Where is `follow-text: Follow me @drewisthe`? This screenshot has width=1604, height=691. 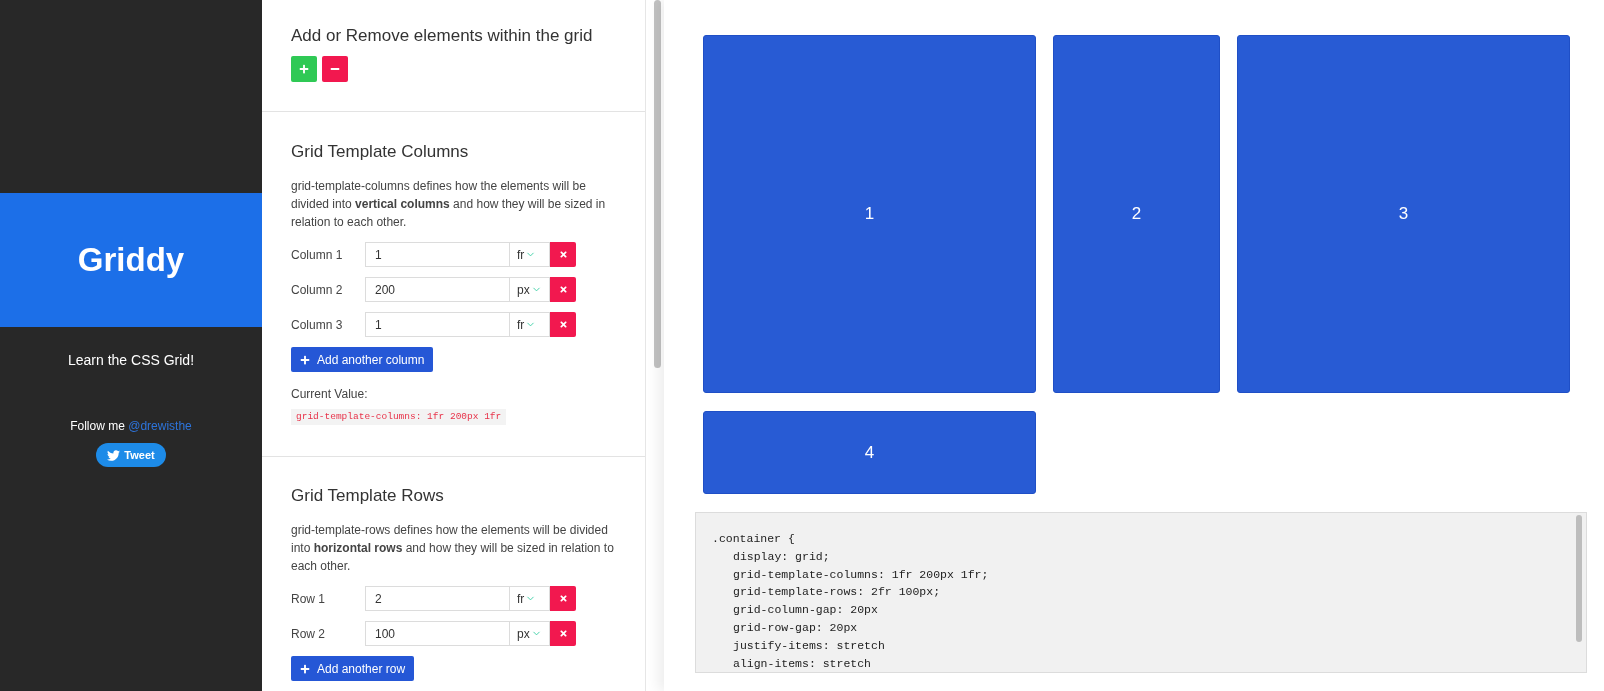
follow-text: Follow me @drewisthe is located at coordinates (131, 426).